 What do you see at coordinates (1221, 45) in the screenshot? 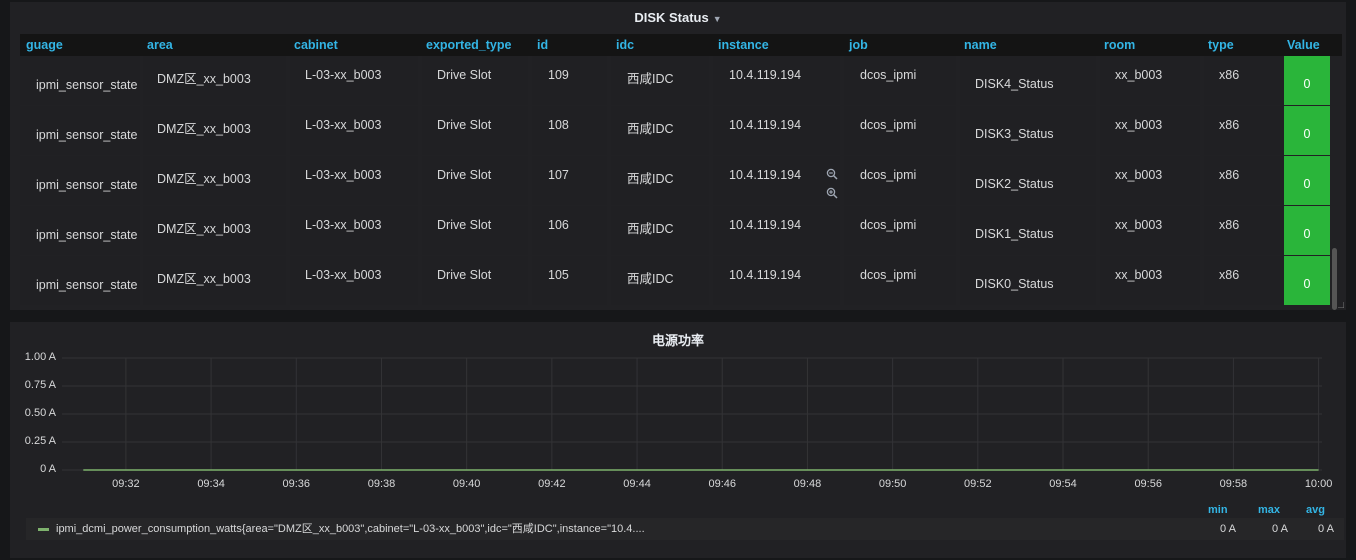
I see `column-header-type: type` at bounding box center [1221, 45].